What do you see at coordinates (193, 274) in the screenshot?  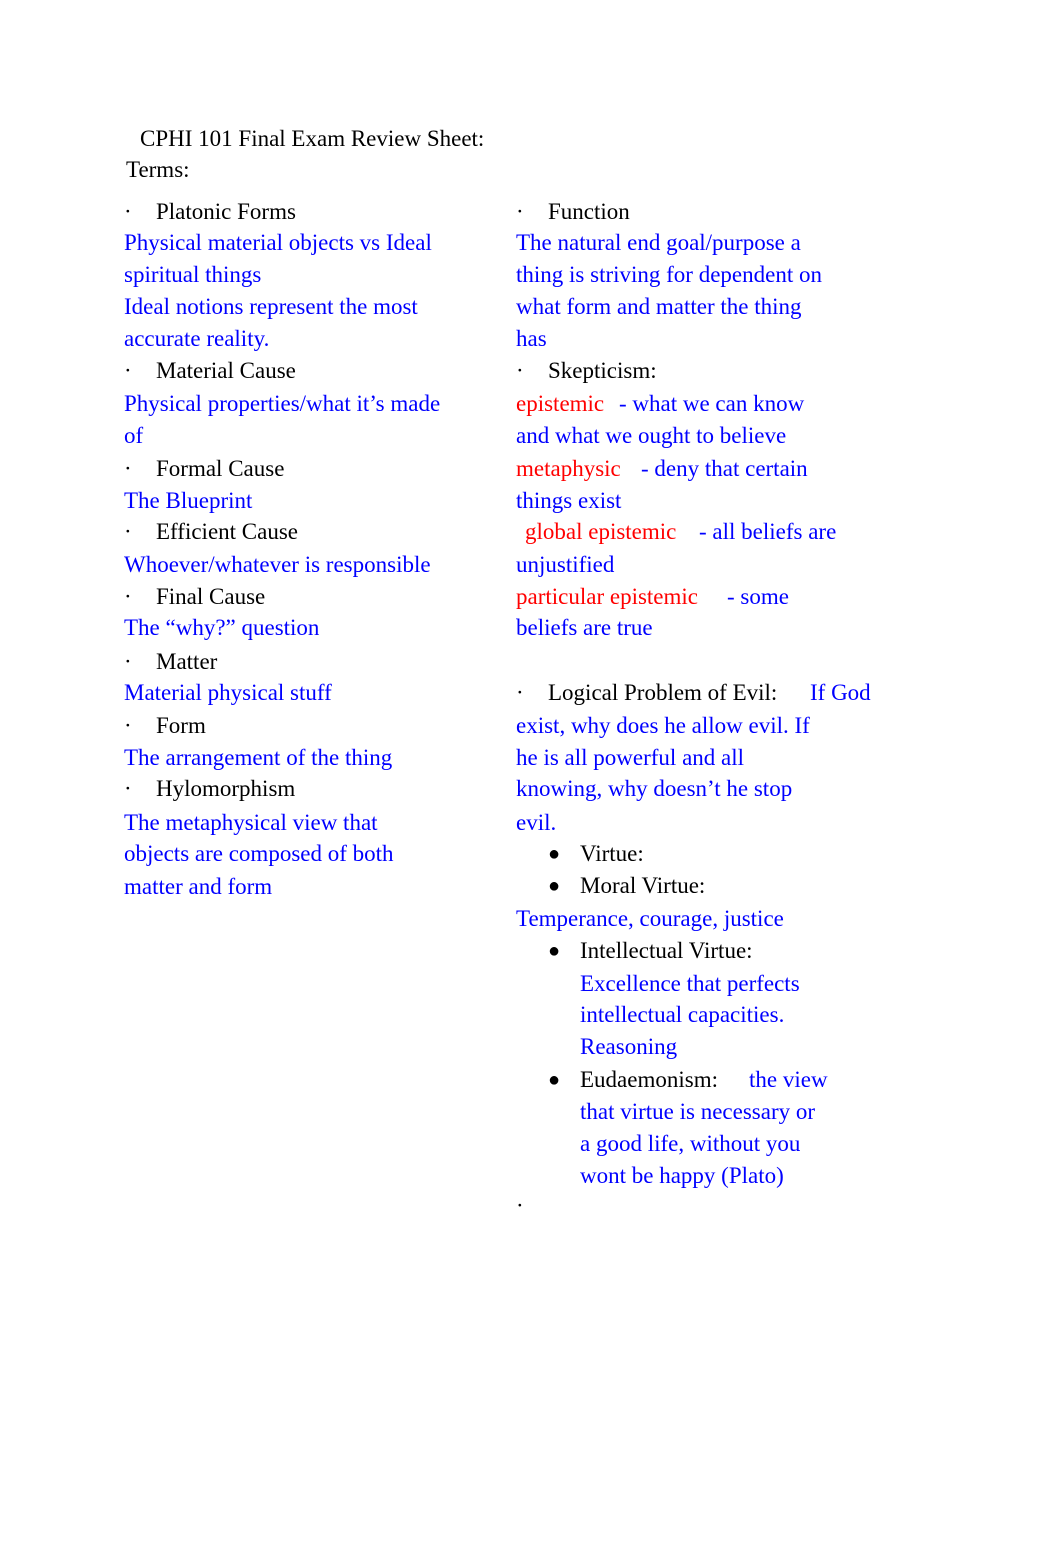 I see `definition-line: spiritual things` at bounding box center [193, 274].